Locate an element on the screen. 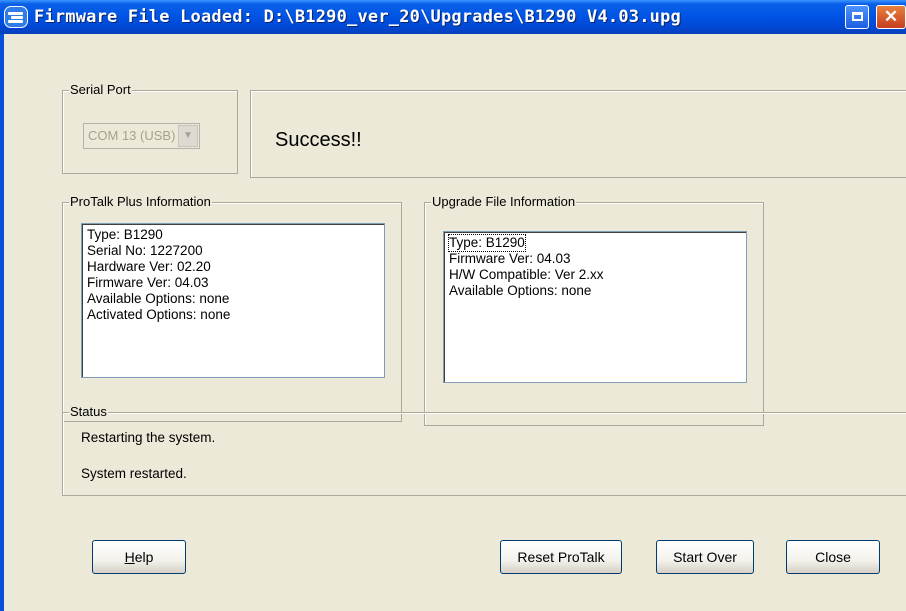 This screenshot has width=906, height=611. close-label: Close is located at coordinates (833, 557).